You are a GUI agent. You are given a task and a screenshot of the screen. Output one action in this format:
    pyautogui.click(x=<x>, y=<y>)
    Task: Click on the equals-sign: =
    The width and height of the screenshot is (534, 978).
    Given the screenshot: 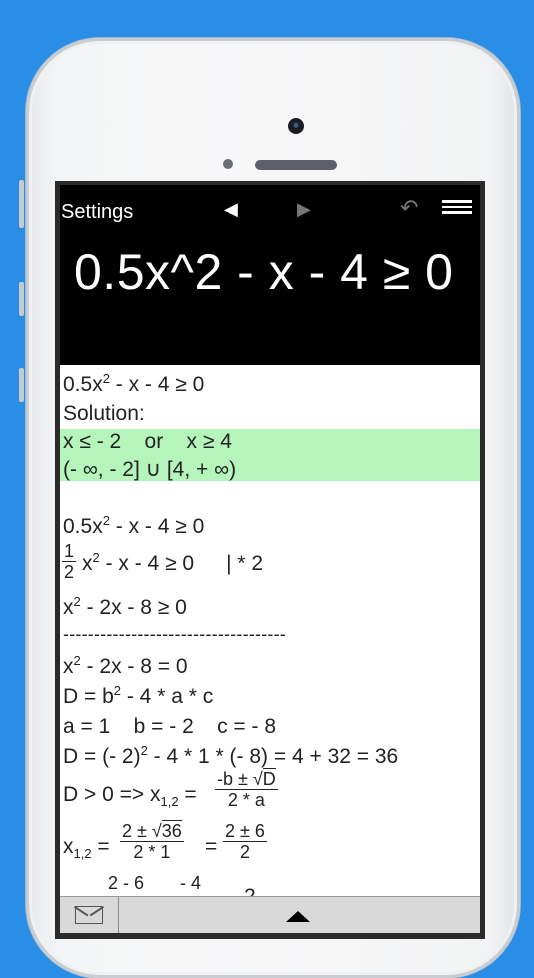 What is the action you would take?
    pyautogui.click(x=211, y=846)
    